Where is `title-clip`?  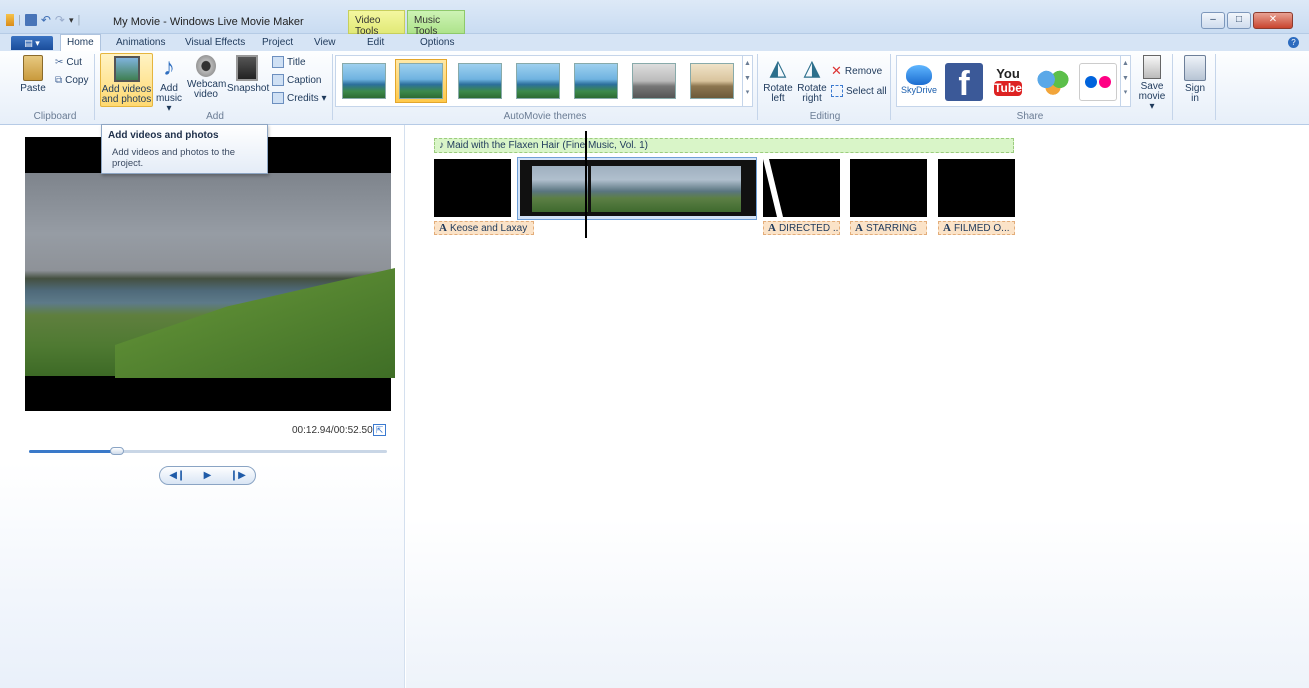
title-clip is located at coordinates (472, 188).